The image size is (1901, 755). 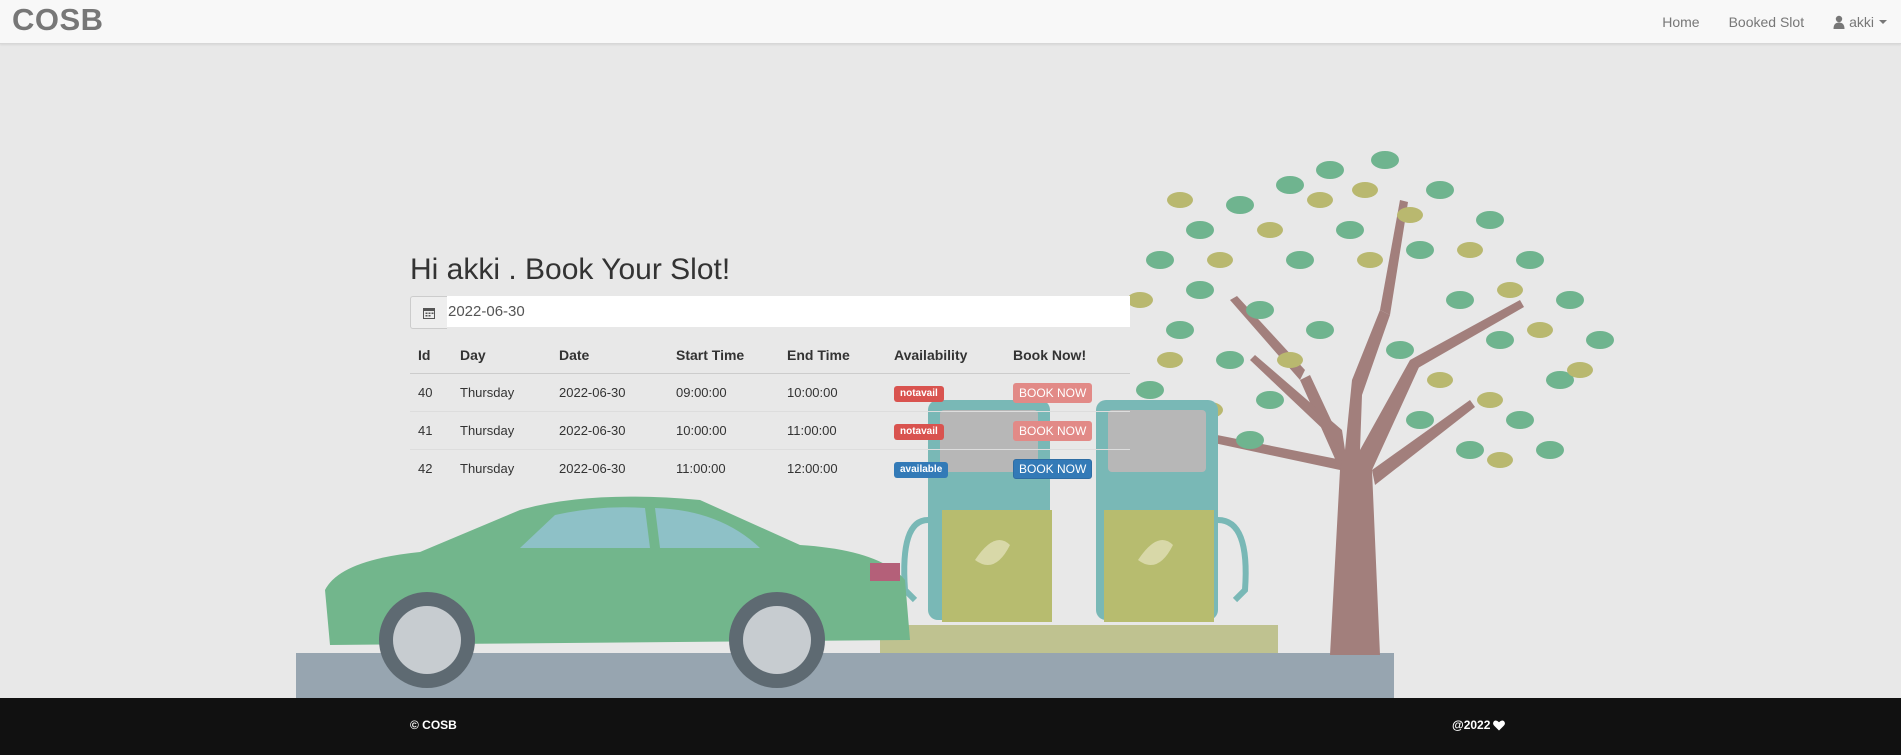 I want to click on heart-icon, so click(x=1499, y=724).